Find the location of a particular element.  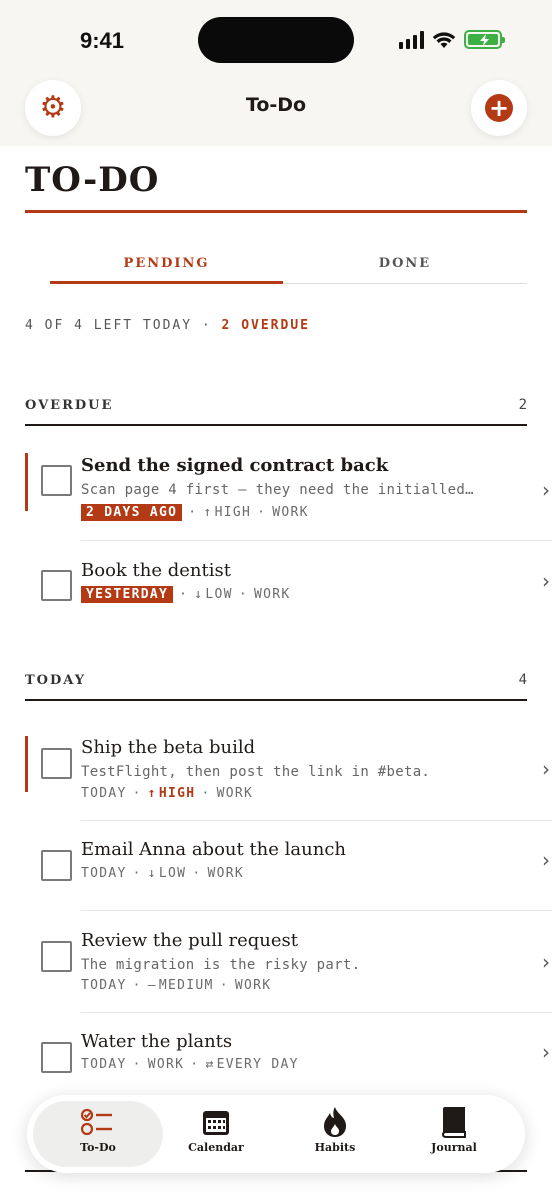

tab-bar: To-Do Calendar Habits Journal is located at coordinates (276, 1134).